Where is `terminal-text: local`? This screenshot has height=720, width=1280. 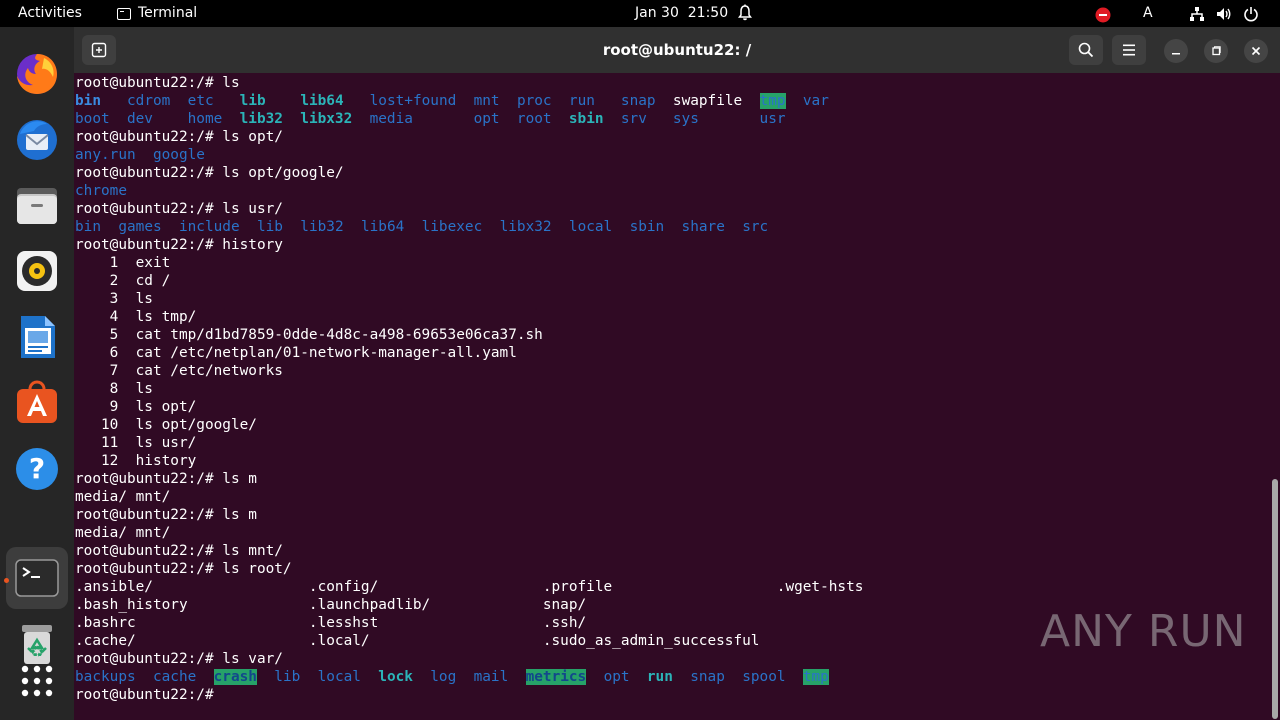
terminal-text: local is located at coordinates (590, 227).